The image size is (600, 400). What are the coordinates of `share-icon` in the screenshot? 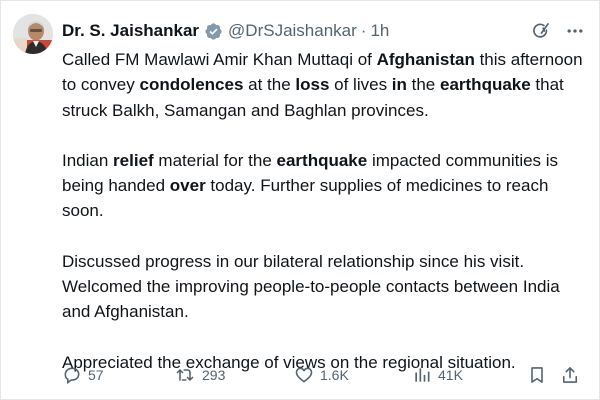 It's located at (570, 375).